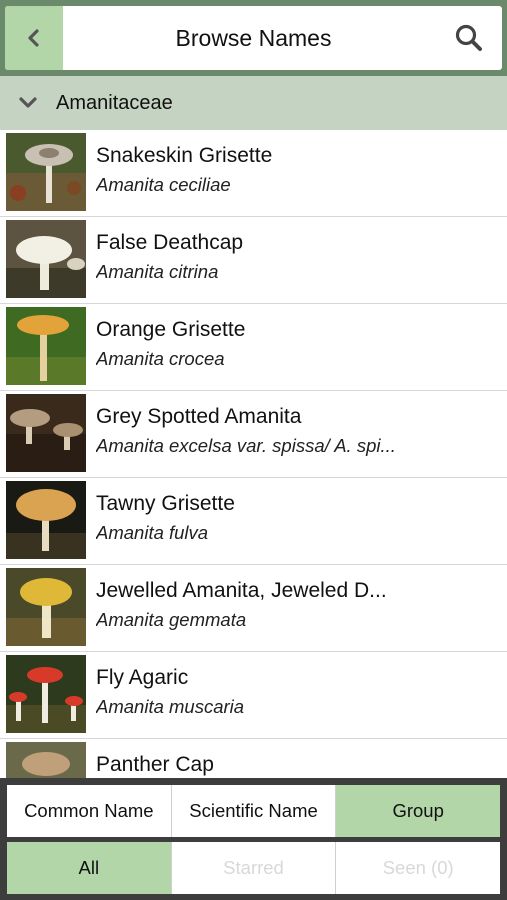 This screenshot has width=507, height=900. I want to click on filter-starred-button: Starred, so click(254, 868).